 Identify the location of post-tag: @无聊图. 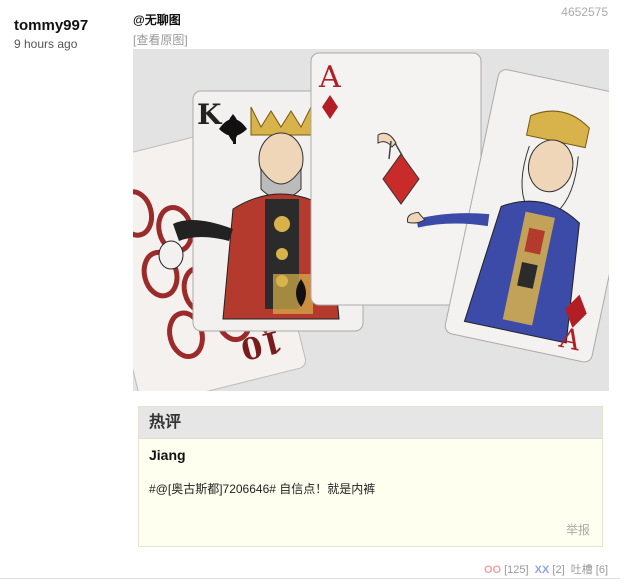
(157, 20).